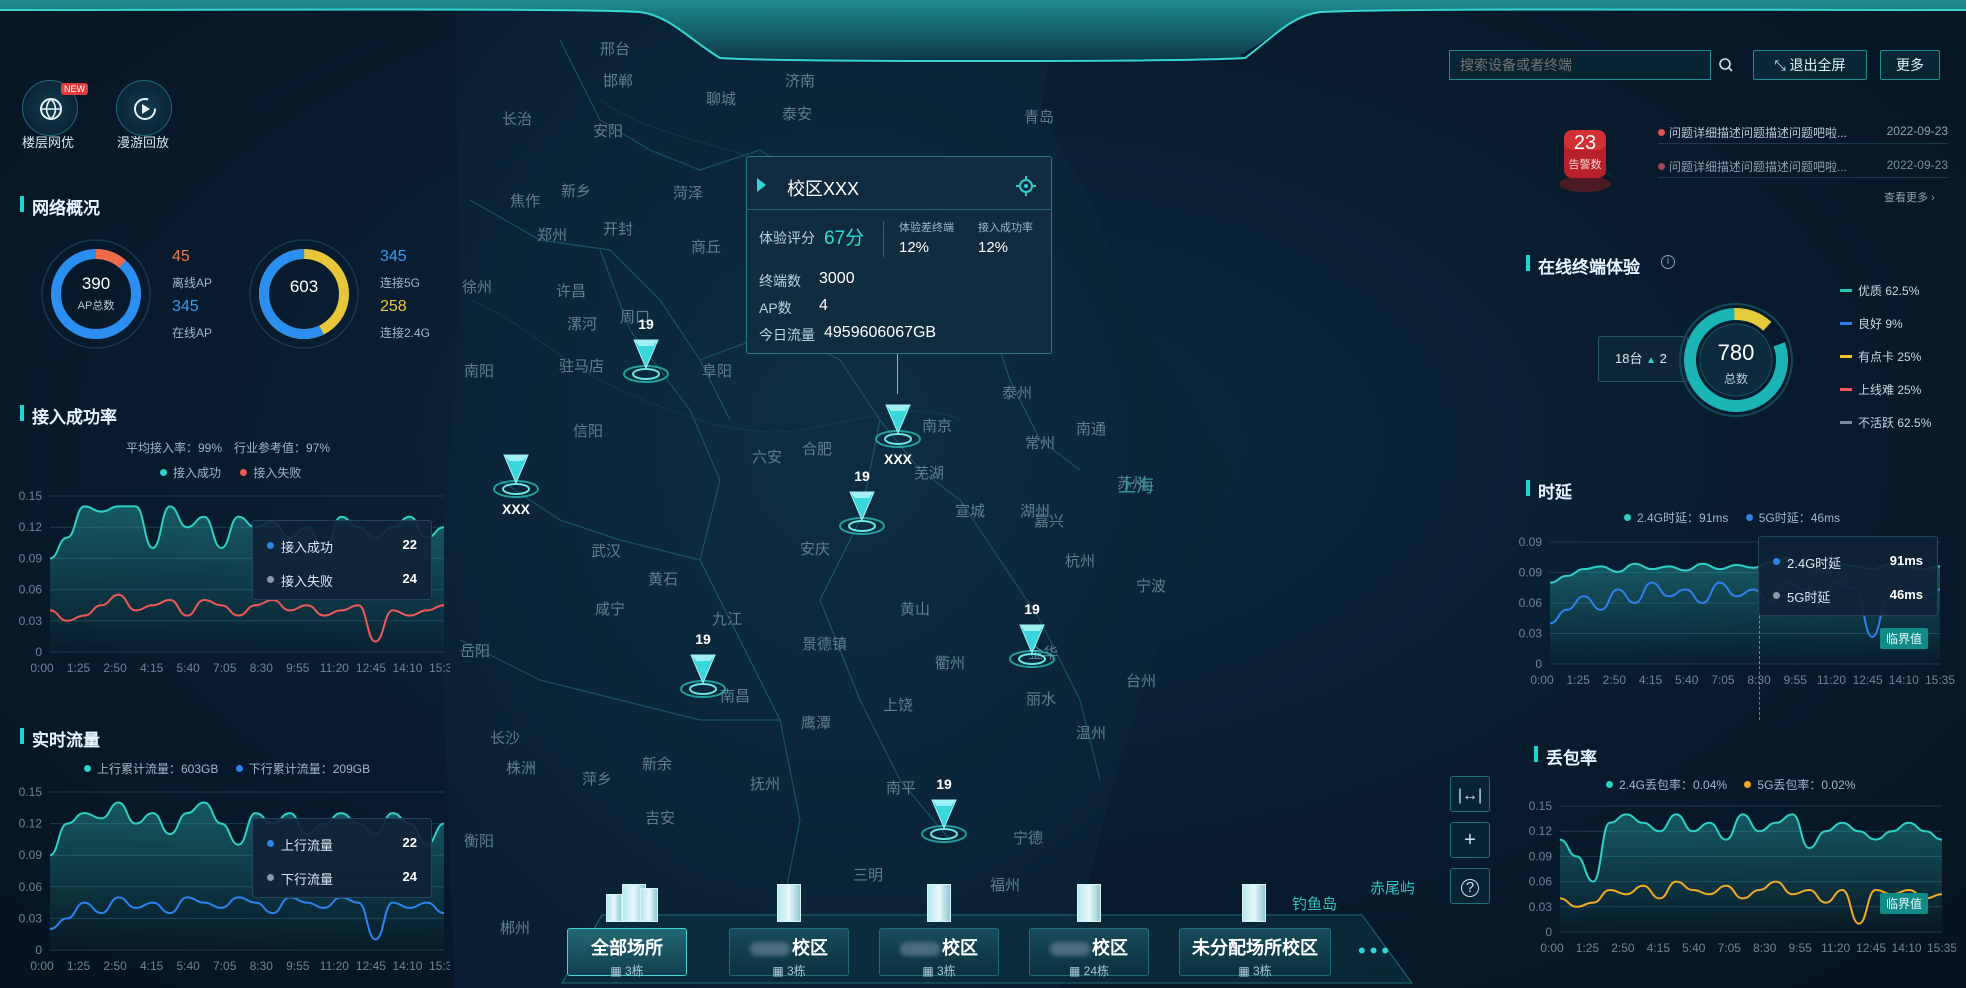  Describe the element at coordinates (1810, 65) in the screenshot. I see `exit-fullscreen-button: ⤡ 退出全屏` at that location.